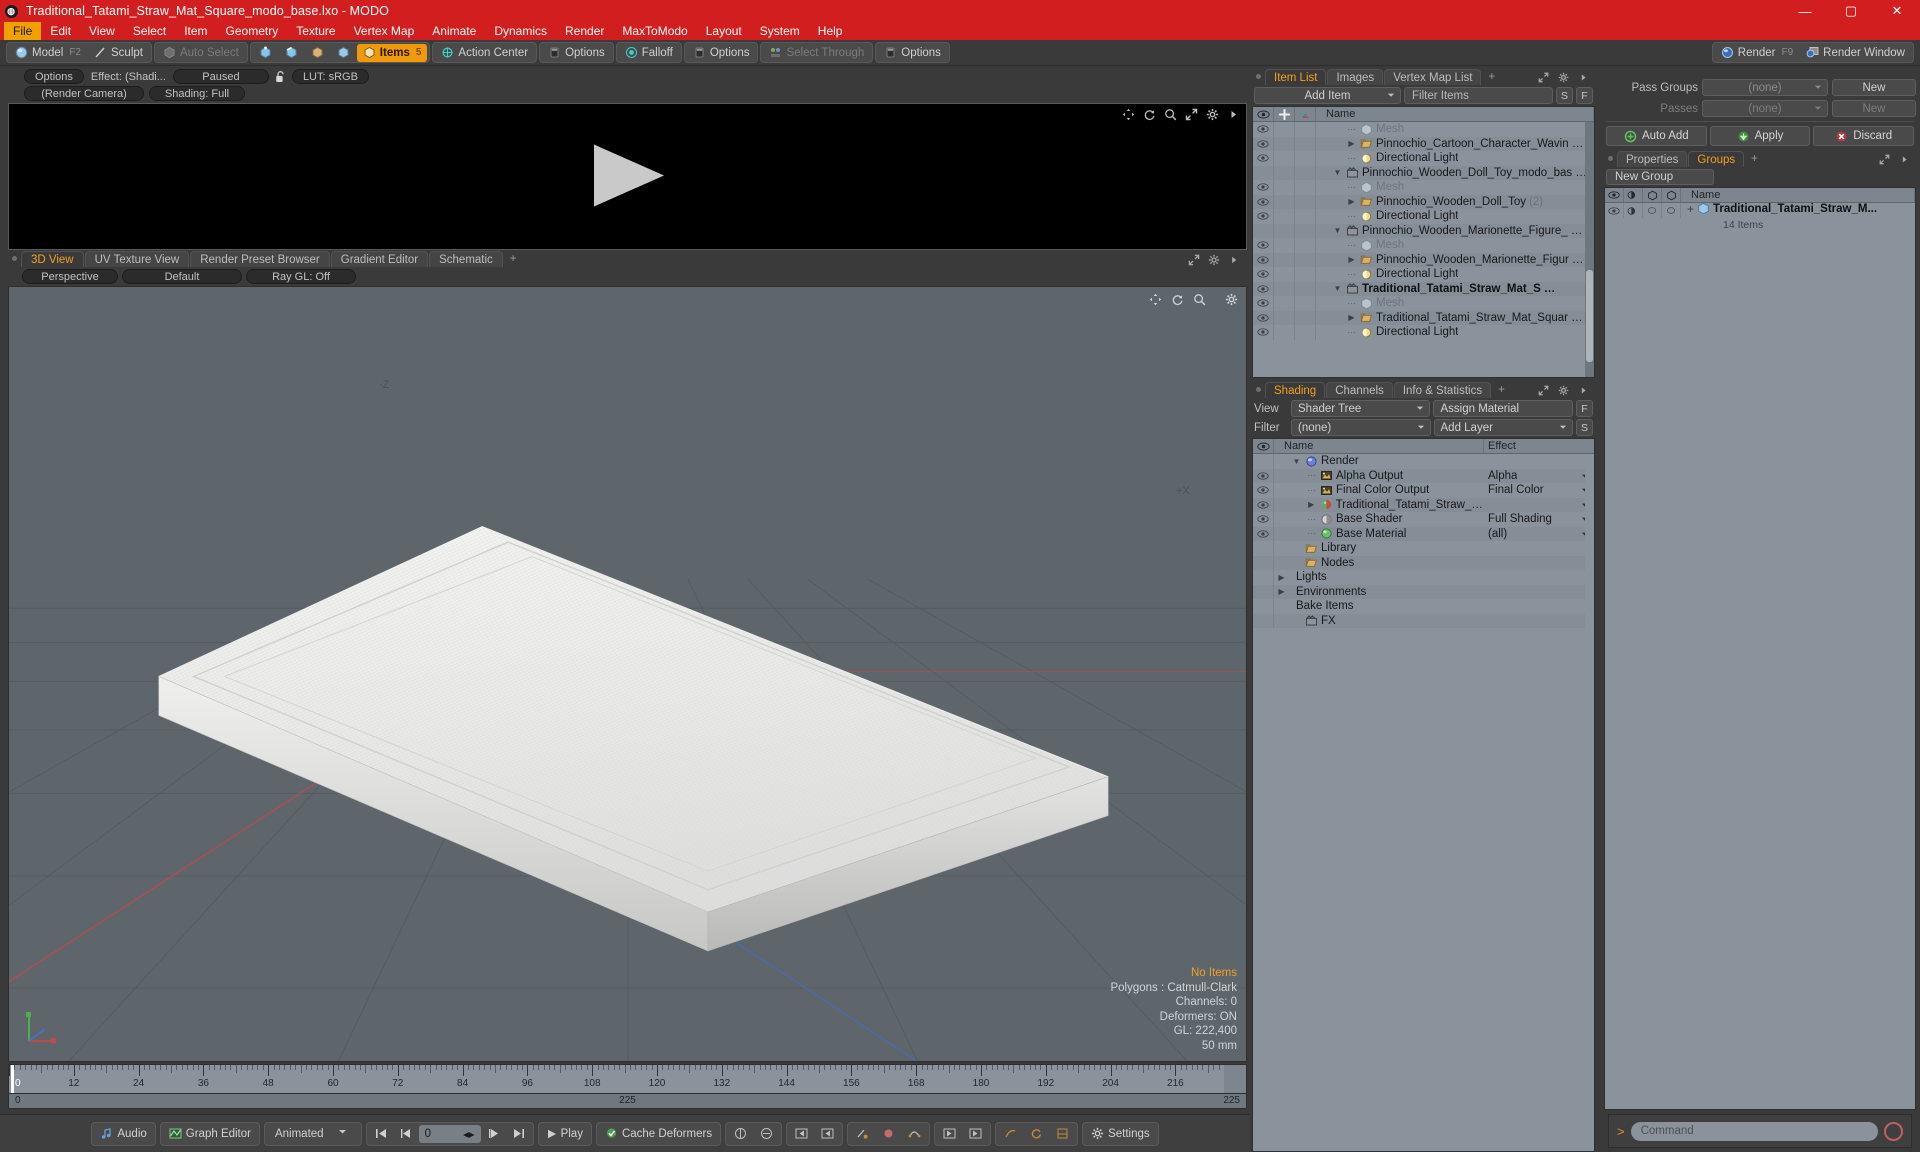  I want to click on row-name-cell: ▼ Render, so click(1379, 461).